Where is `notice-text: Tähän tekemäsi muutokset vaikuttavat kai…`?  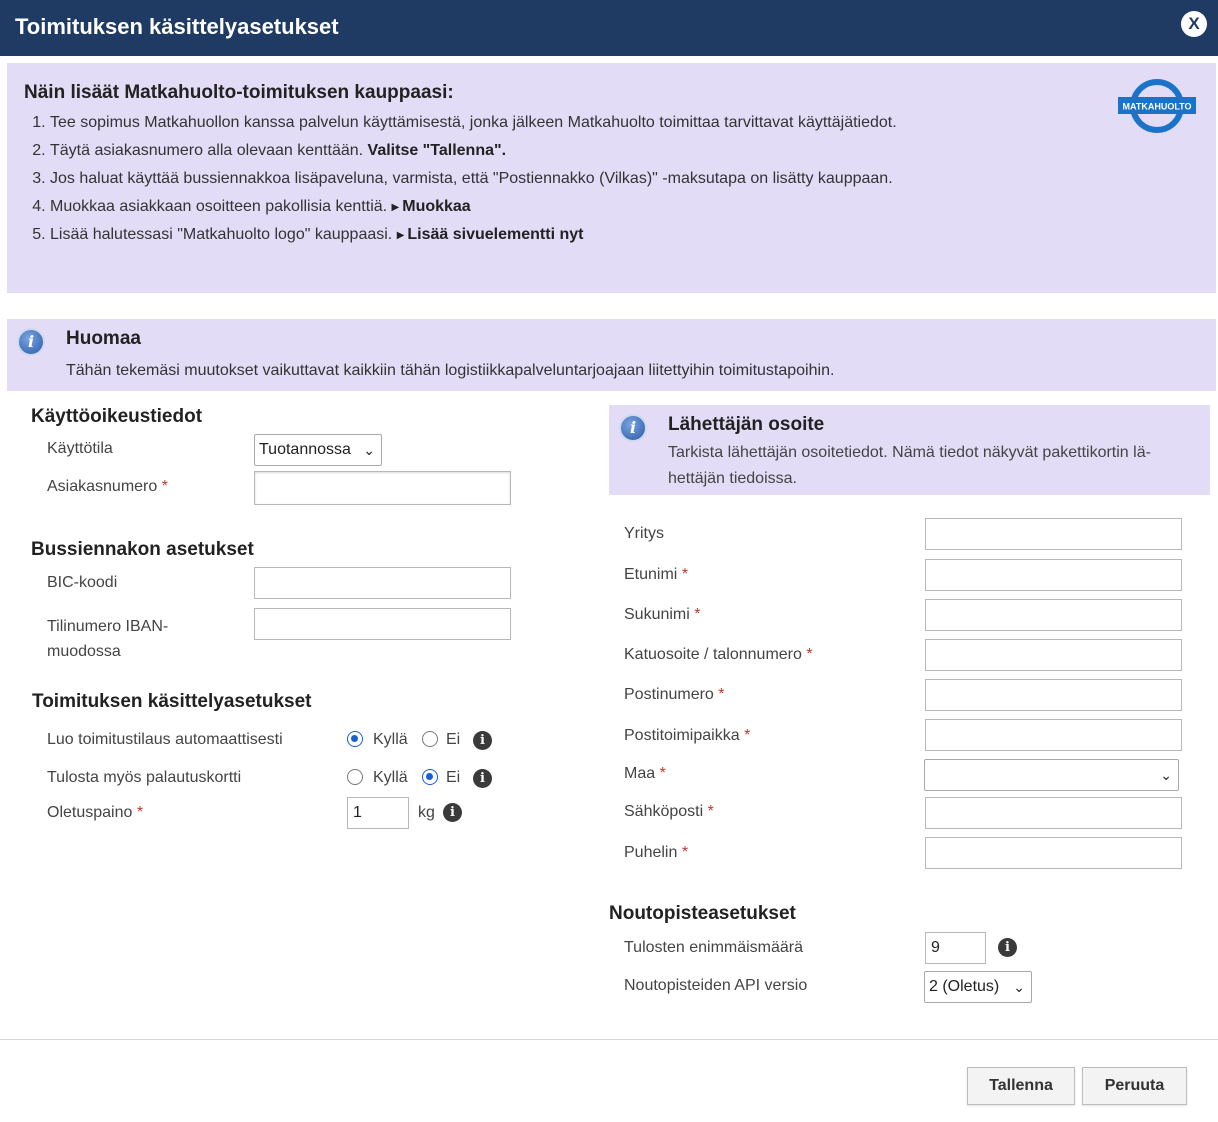
notice-text: Tähän tekemäsi muutokset vaikuttavat kai… is located at coordinates (450, 370).